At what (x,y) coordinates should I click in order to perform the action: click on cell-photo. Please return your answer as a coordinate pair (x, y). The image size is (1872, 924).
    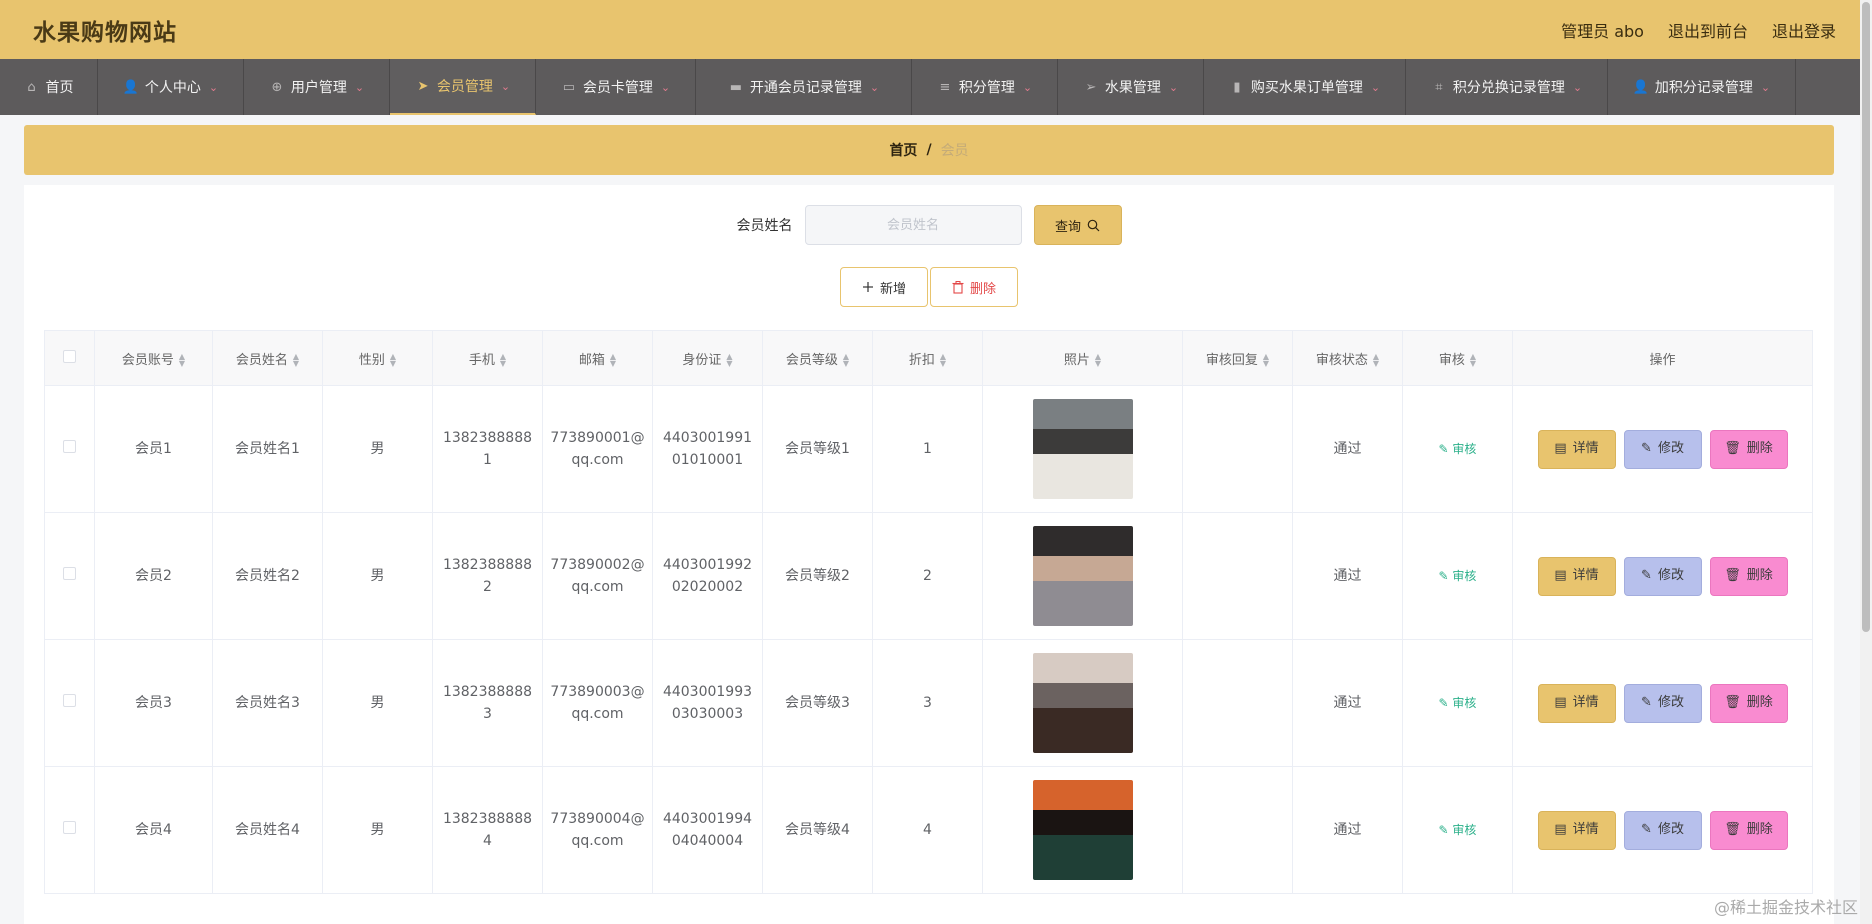
    Looking at the image, I should click on (1082, 576).